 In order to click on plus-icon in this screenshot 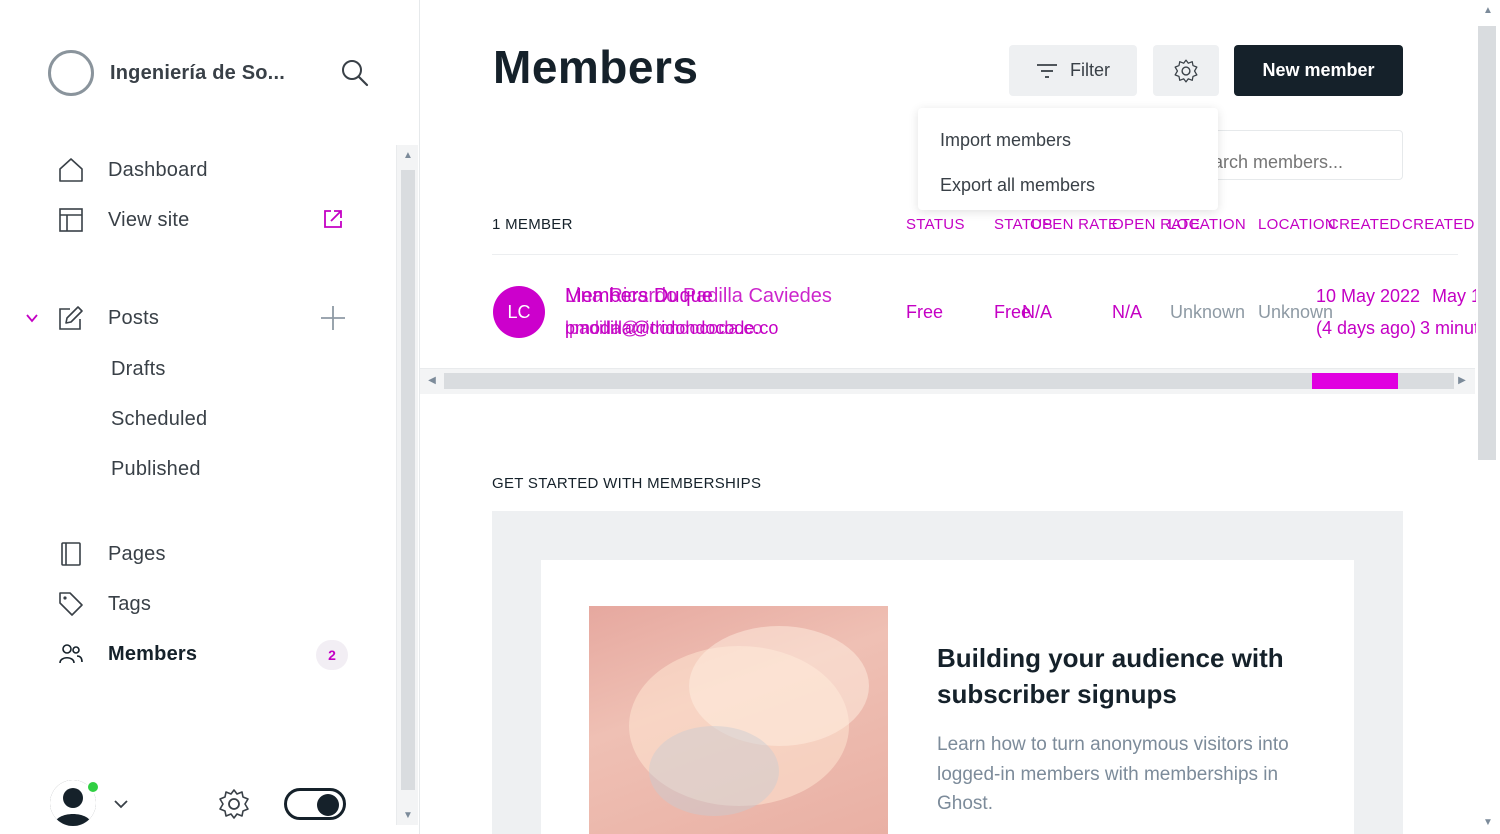, I will do `click(333, 318)`.